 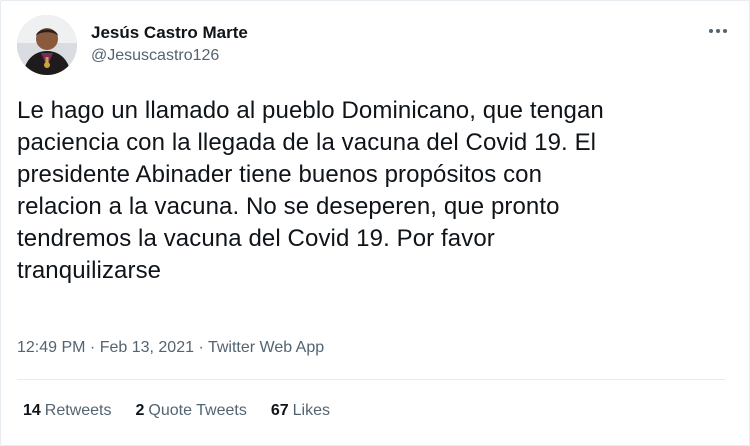 I want to click on likes-stat: 67 Likes, so click(x=300, y=411).